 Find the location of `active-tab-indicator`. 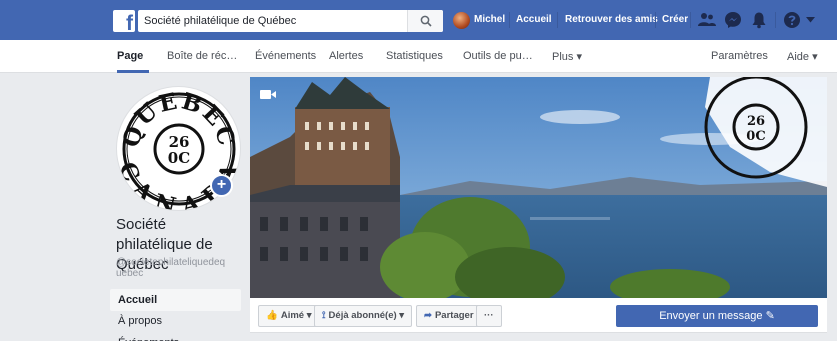

active-tab-indicator is located at coordinates (133, 71).